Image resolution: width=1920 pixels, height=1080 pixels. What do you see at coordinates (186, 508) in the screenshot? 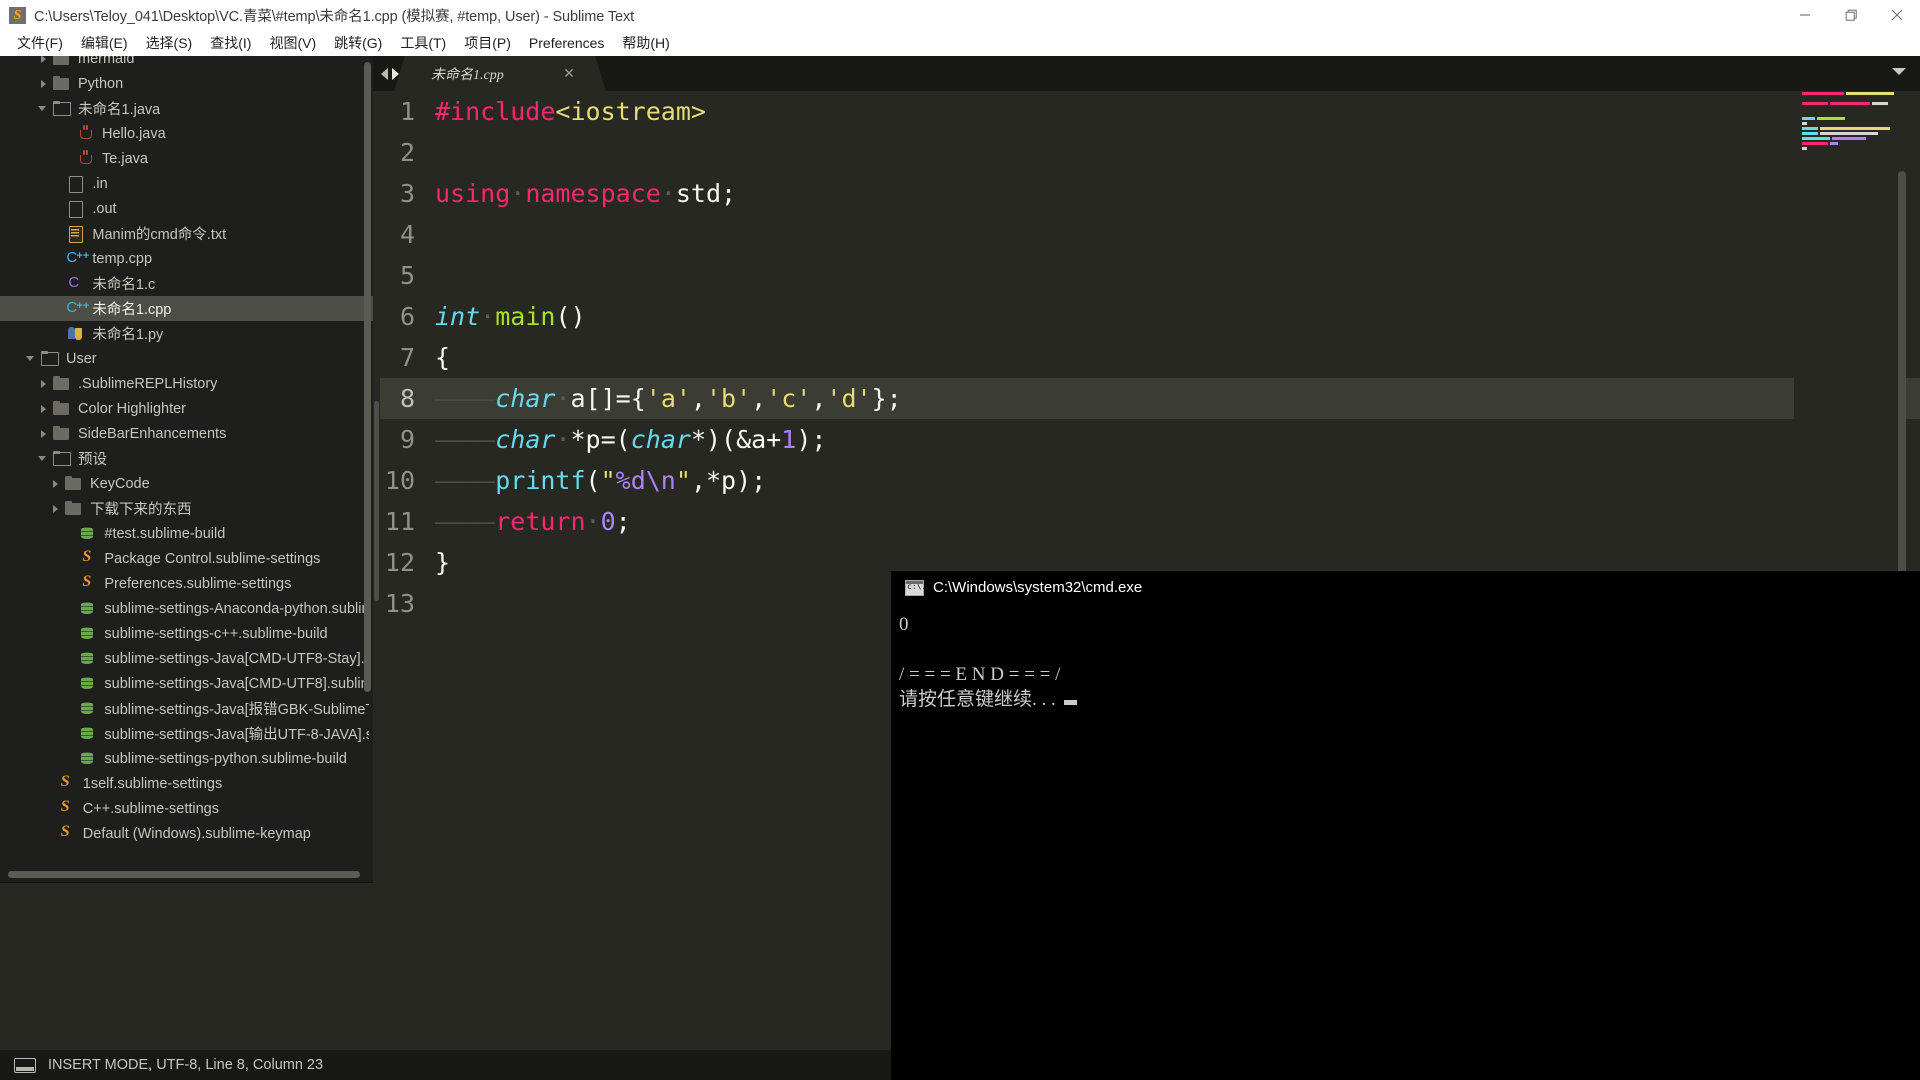
I see `sidebar-item: 下载下来的东西` at bounding box center [186, 508].